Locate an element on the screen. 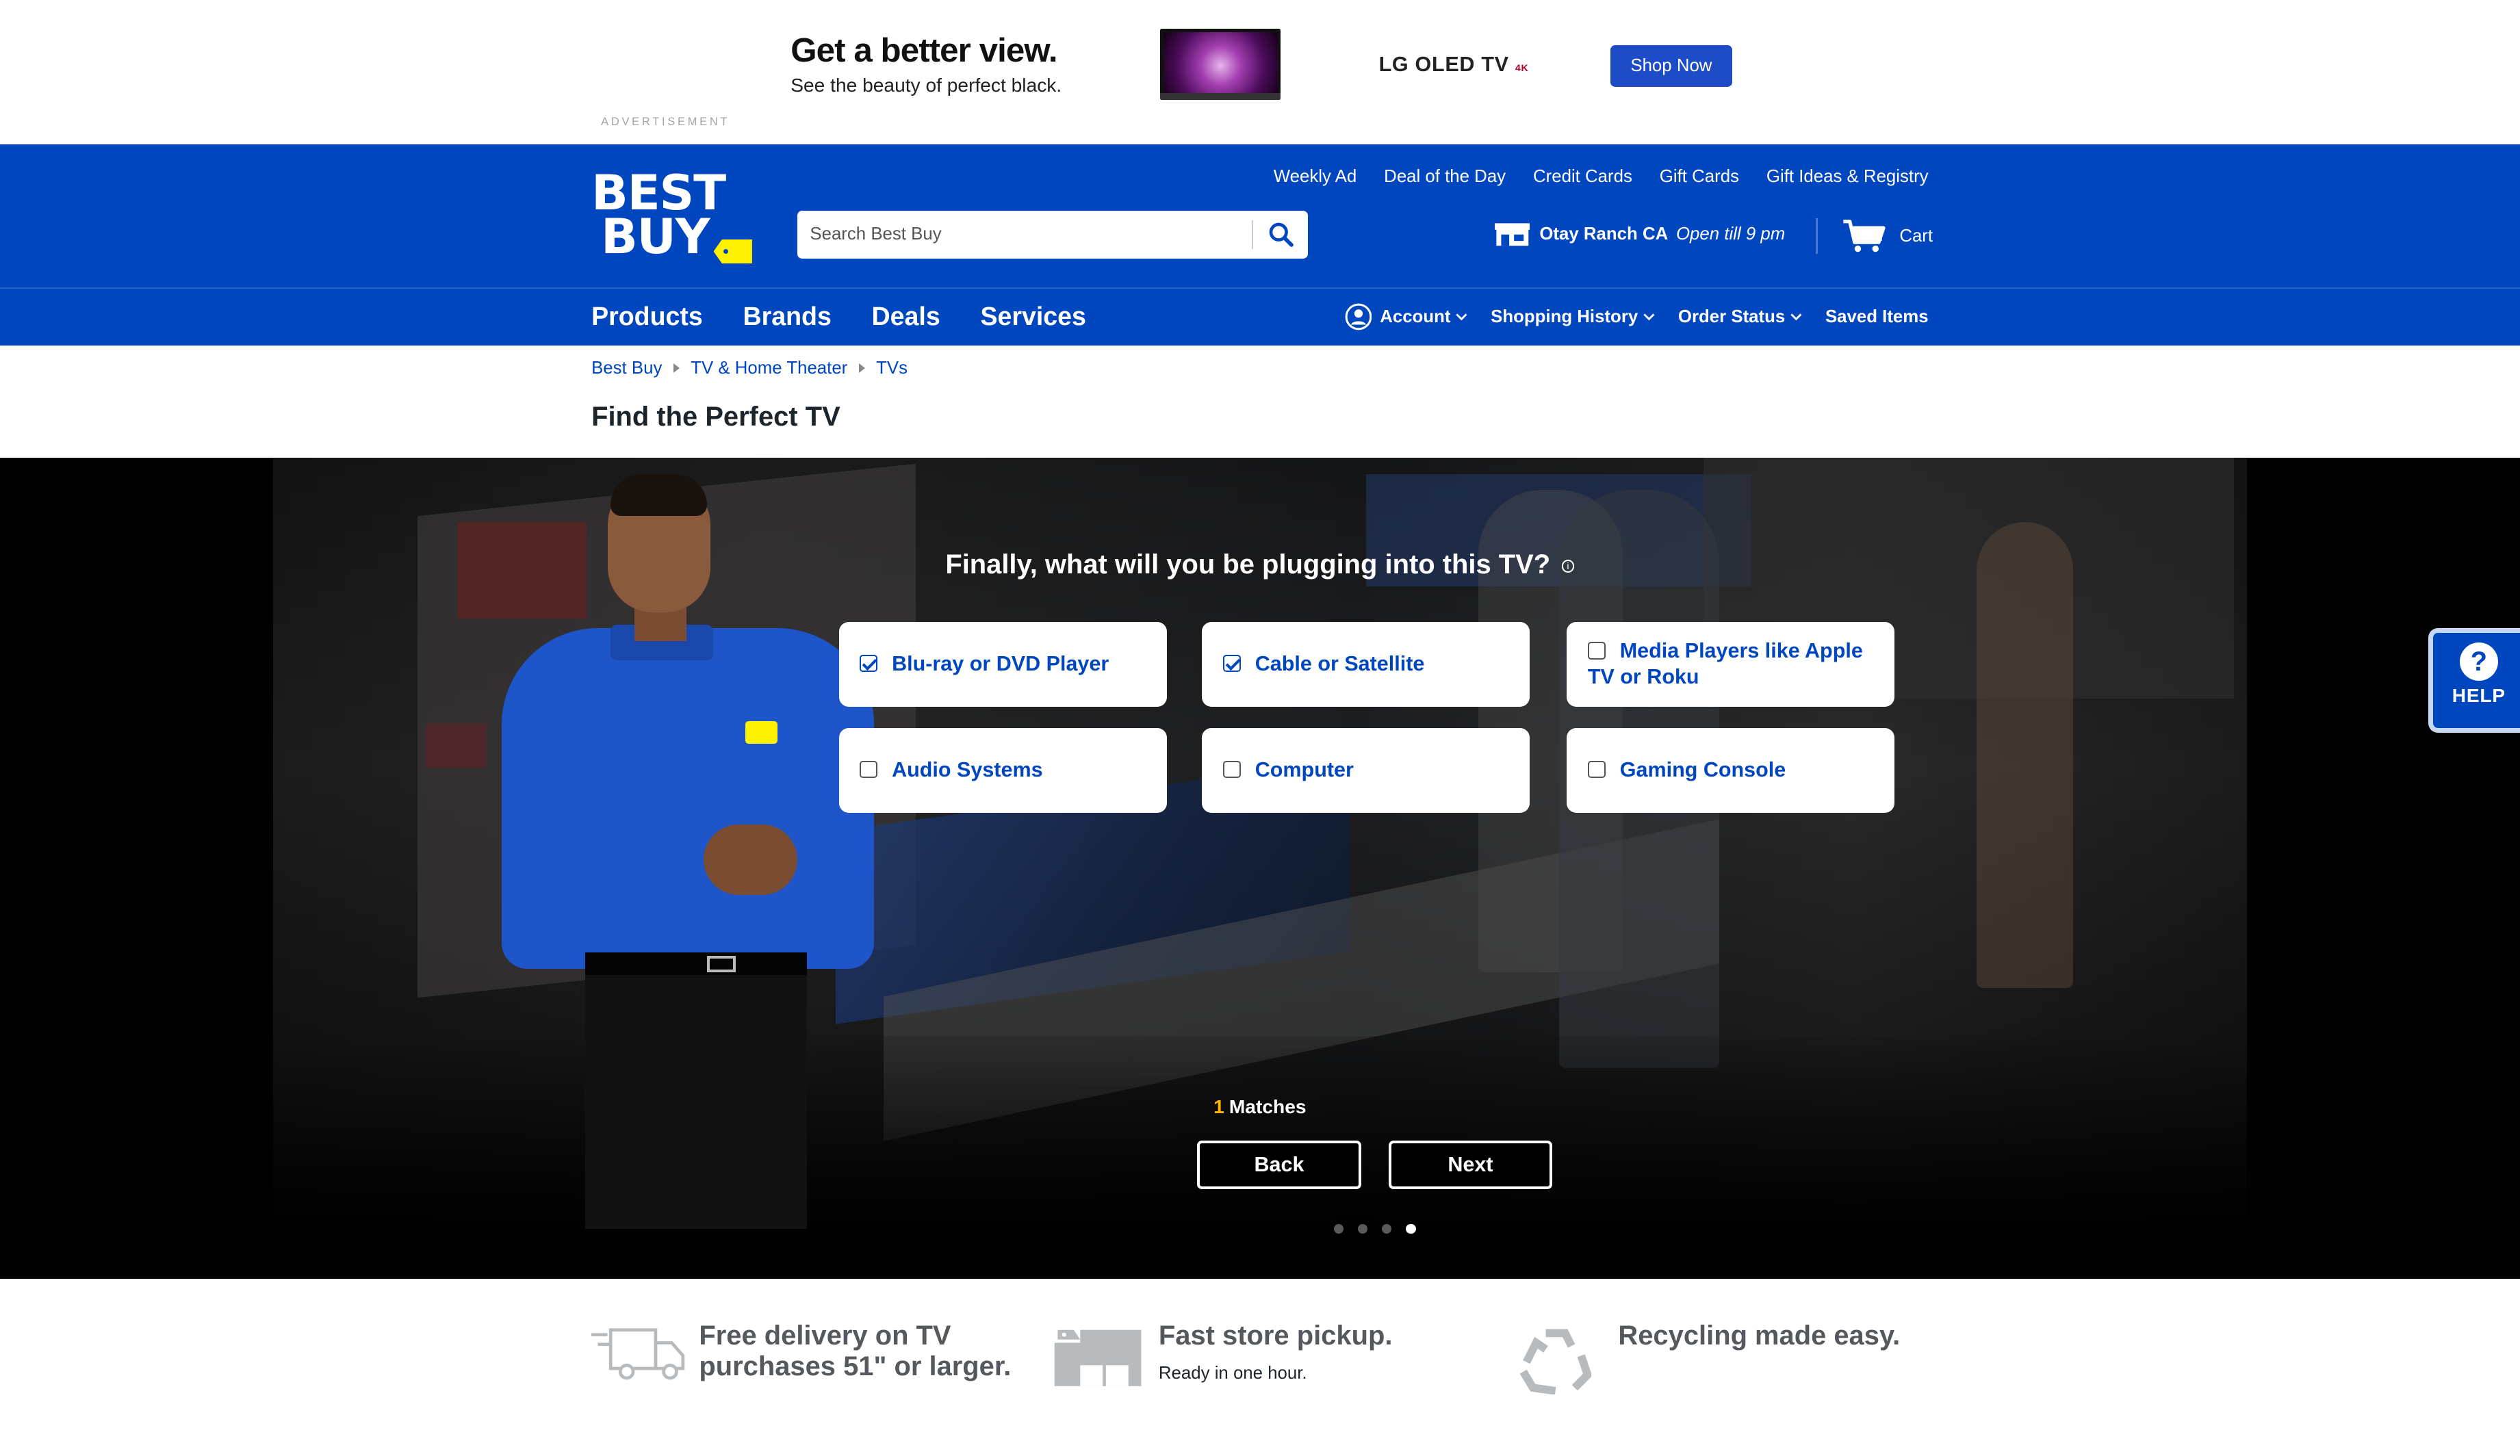  breadcrumb-tv-home-theater: TV & Home Theater is located at coordinates (769, 368).